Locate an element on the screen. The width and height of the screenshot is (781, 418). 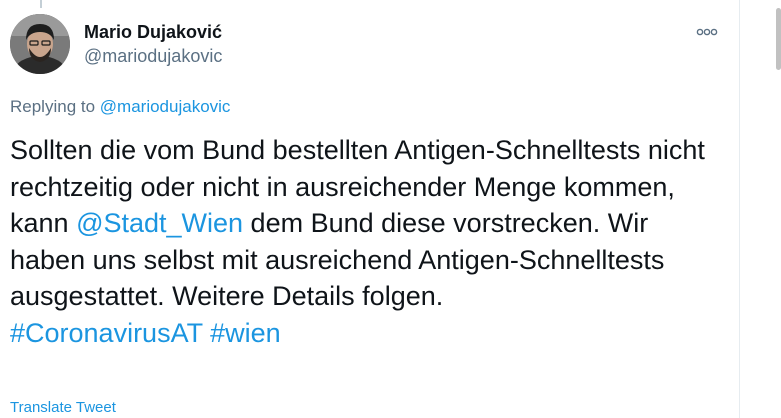
avatar is located at coordinates (40, 44).